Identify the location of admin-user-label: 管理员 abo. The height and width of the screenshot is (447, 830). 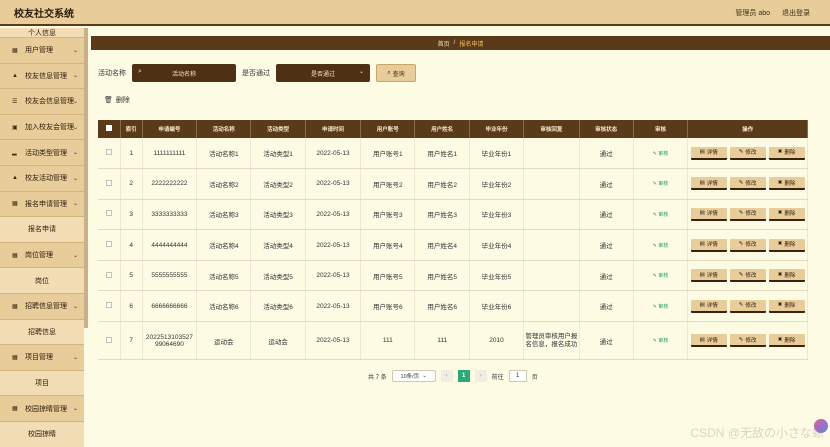
(752, 13).